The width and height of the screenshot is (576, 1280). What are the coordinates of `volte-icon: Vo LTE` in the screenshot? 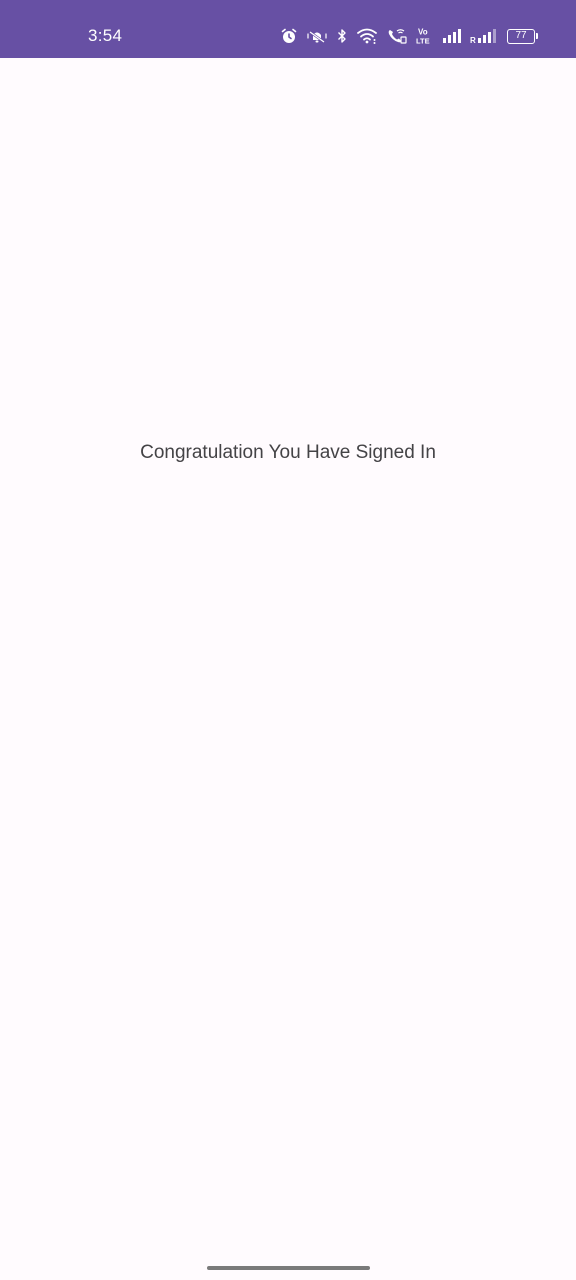 It's located at (425, 36).